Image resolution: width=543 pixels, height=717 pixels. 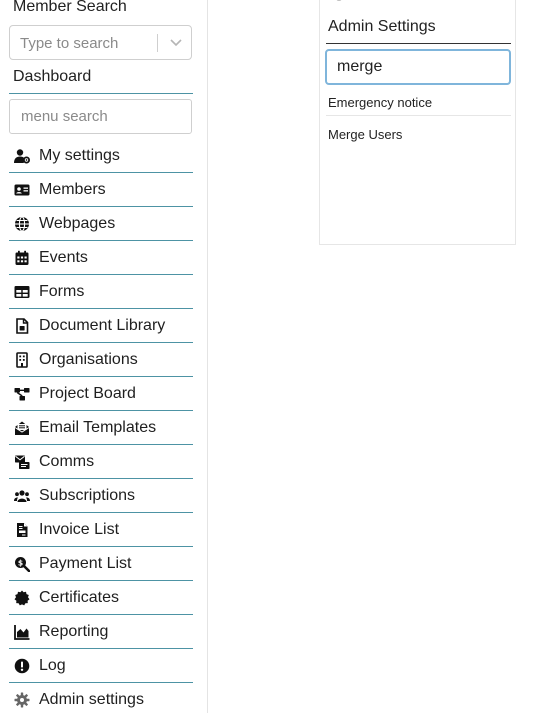 What do you see at coordinates (87, 393) in the screenshot?
I see `sidebar-item-label: Project Board` at bounding box center [87, 393].